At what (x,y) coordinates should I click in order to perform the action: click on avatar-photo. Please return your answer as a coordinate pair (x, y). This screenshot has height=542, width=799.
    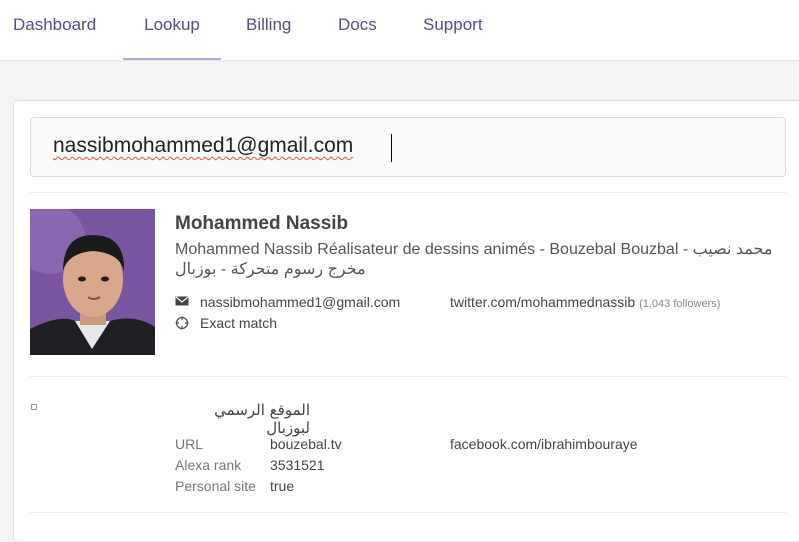
    Looking at the image, I should click on (92, 282).